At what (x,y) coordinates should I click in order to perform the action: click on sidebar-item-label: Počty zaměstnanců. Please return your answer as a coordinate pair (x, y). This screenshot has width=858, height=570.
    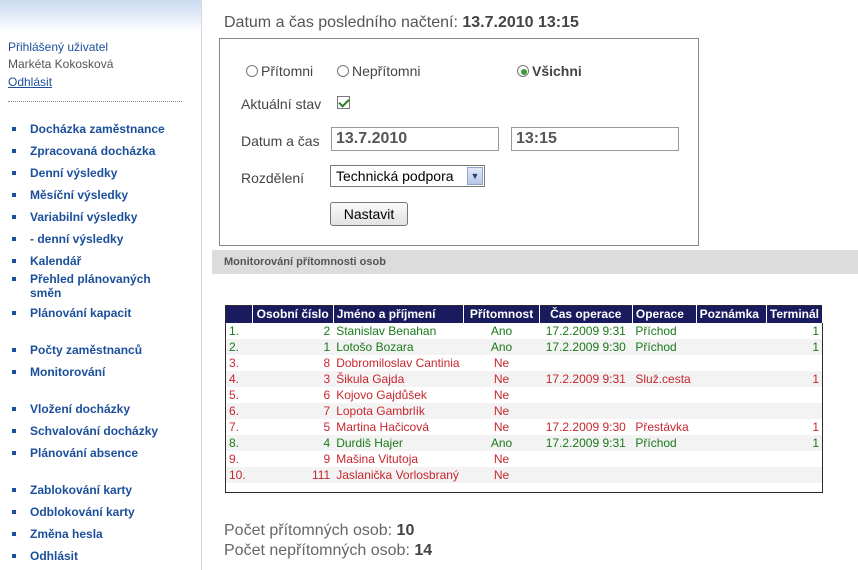
    Looking at the image, I should click on (86, 350).